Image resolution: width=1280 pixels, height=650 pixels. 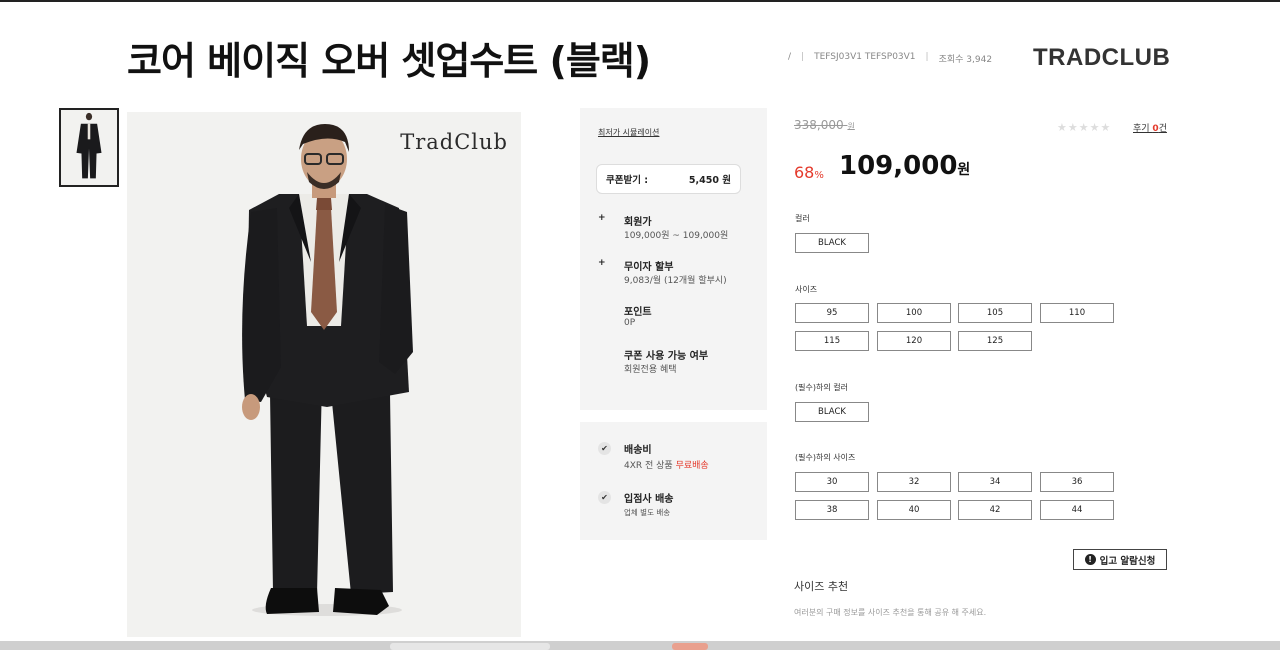 I want to click on free-shipping-text: 무료배송, so click(x=692, y=466).